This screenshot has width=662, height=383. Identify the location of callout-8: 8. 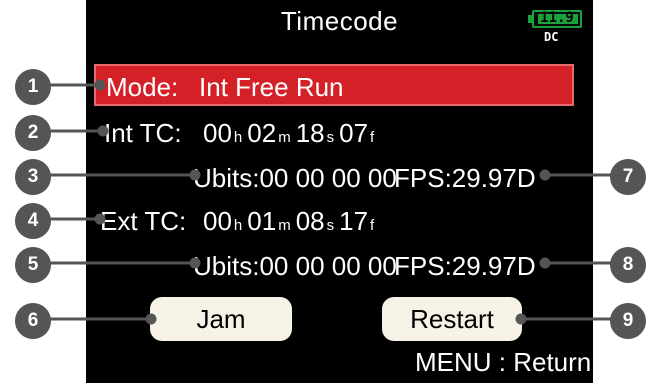
(628, 265).